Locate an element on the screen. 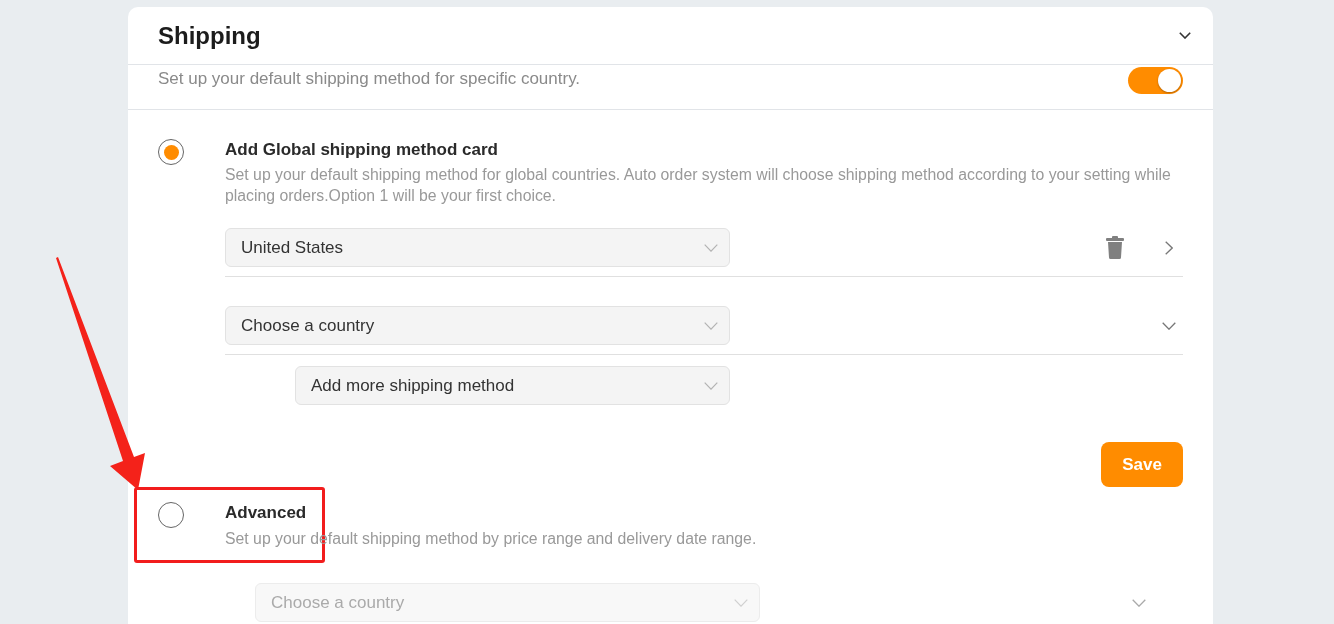 The height and width of the screenshot is (624, 1334). option-description: Set up your default shipping method for global countries. Auto order system will choose shipping method according to your setting while placing orders.Option 1 will be your first choice. is located at coordinates (698, 185).